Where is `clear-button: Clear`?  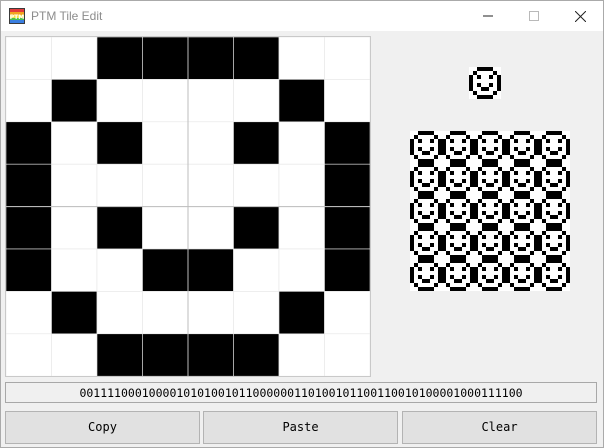
clear-button: Clear is located at coordinates (499, 427).